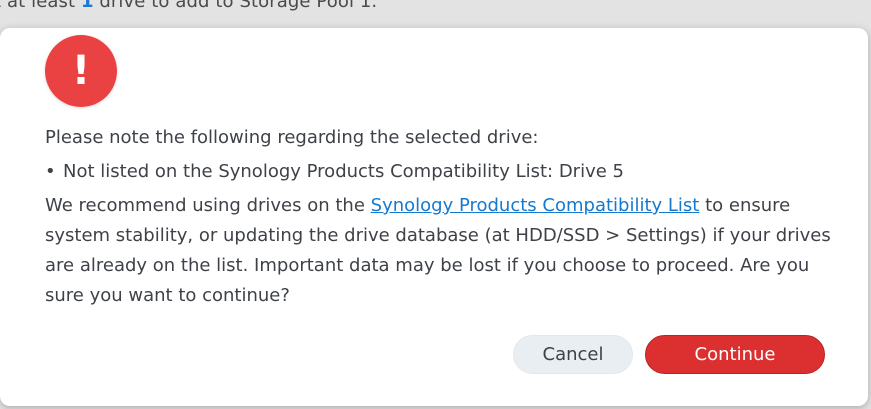  What do you see at coordinates (81, 71) in the screenshot?
I see `exclamation-icon: !` at bounding box center [81, 71].